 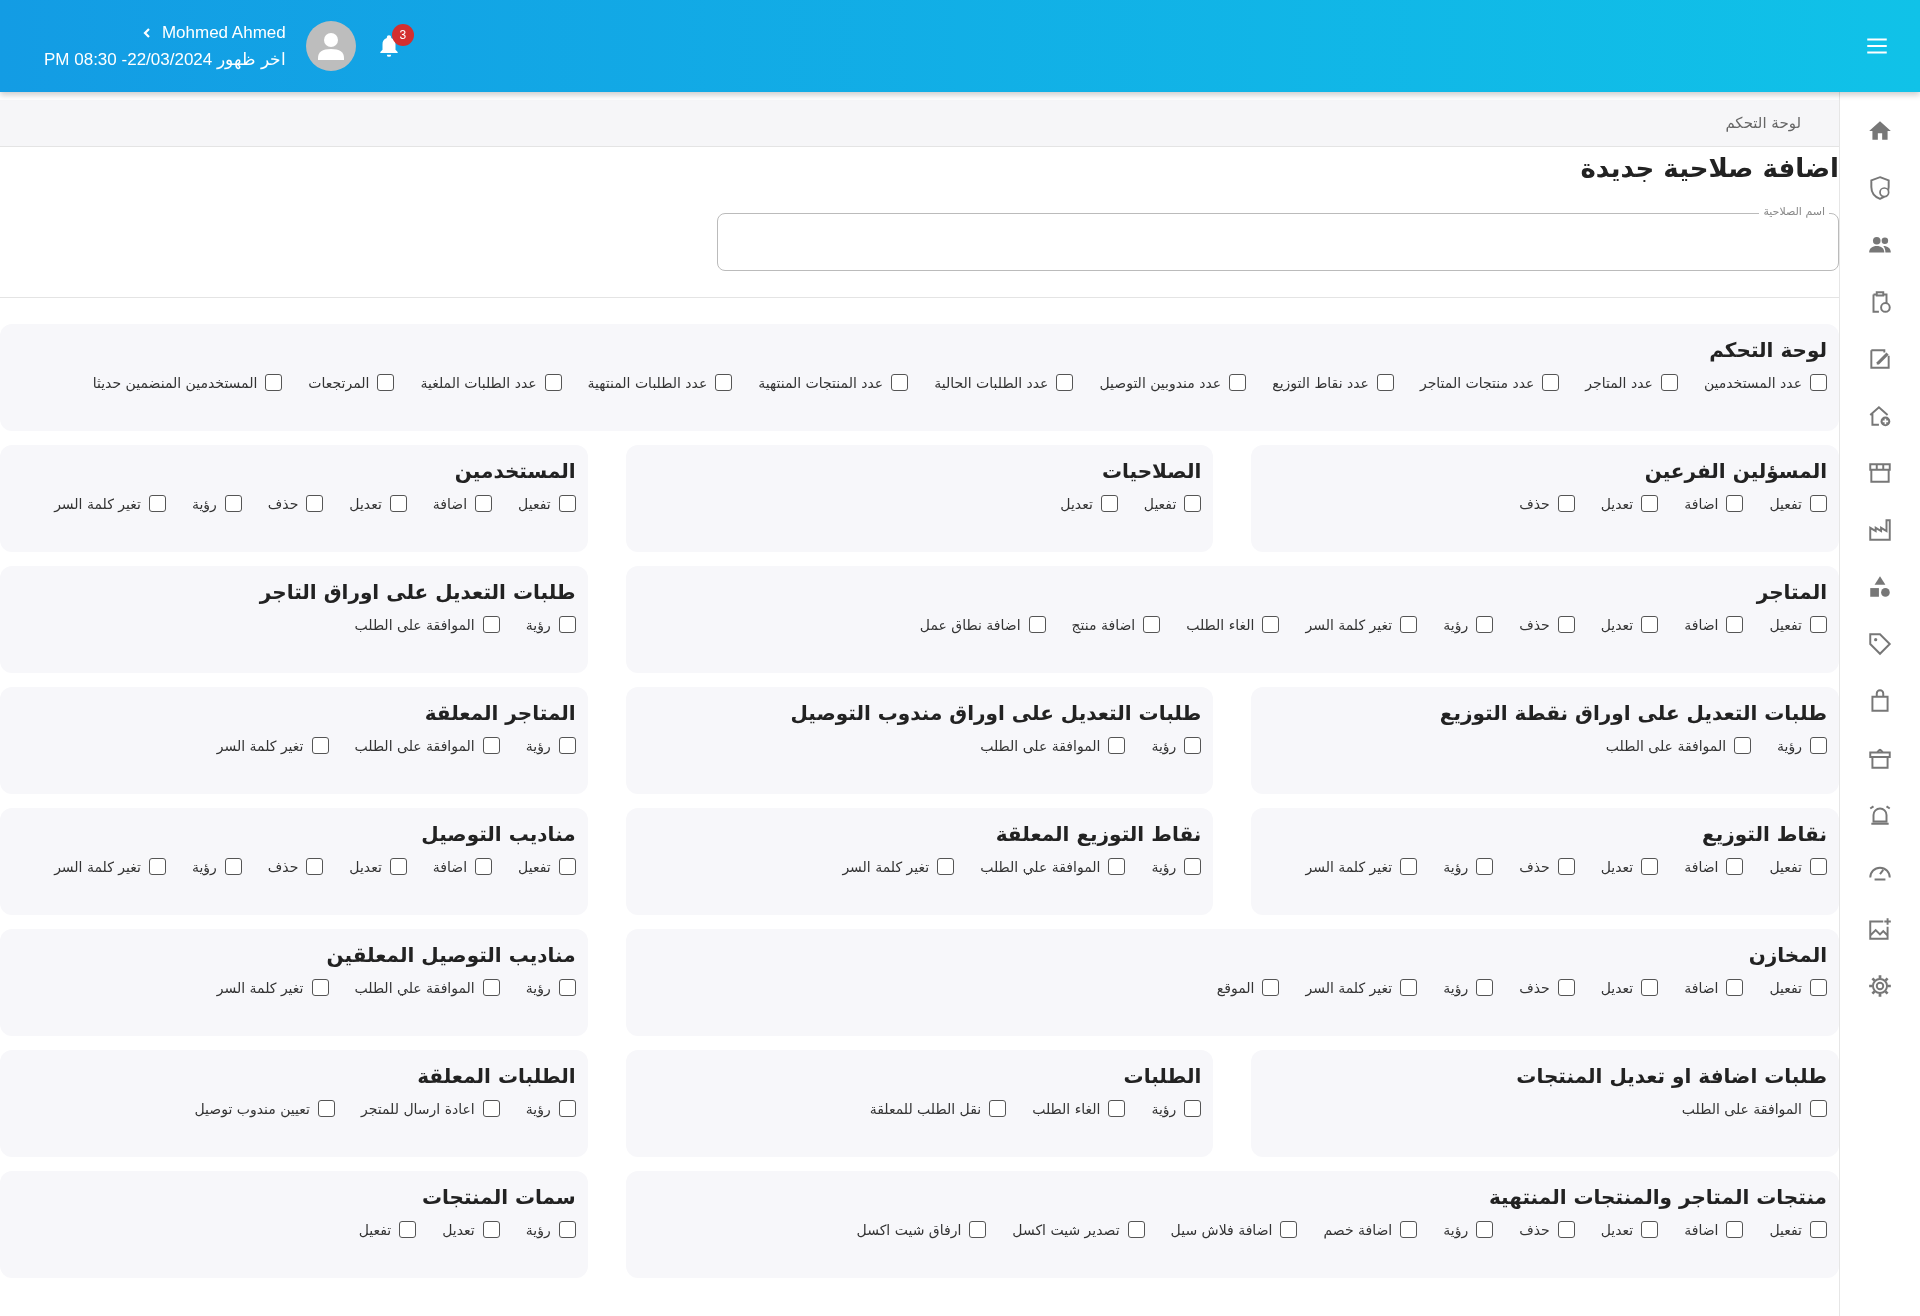 I want to click on edit-icon, so click(x=1880, y=359).